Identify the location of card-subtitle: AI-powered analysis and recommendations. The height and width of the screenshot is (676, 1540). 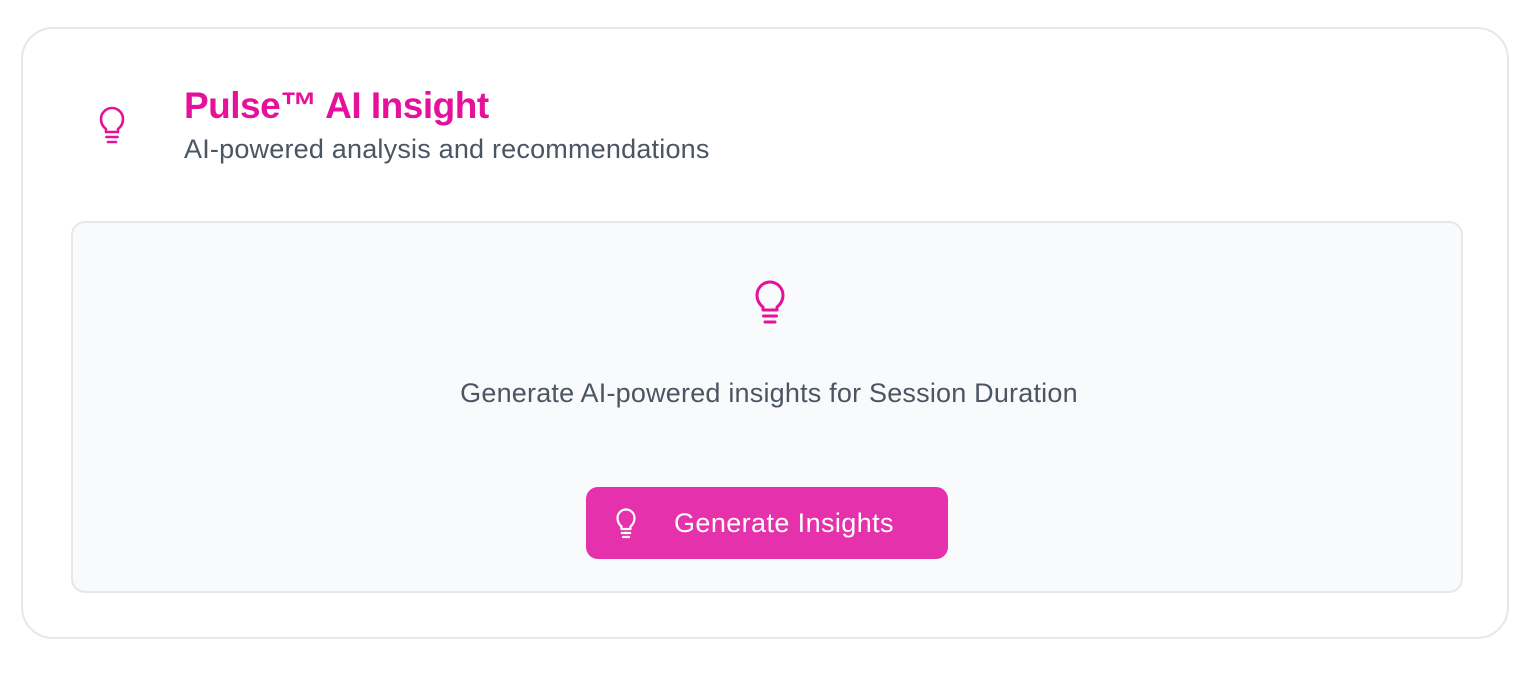
(447, 149).